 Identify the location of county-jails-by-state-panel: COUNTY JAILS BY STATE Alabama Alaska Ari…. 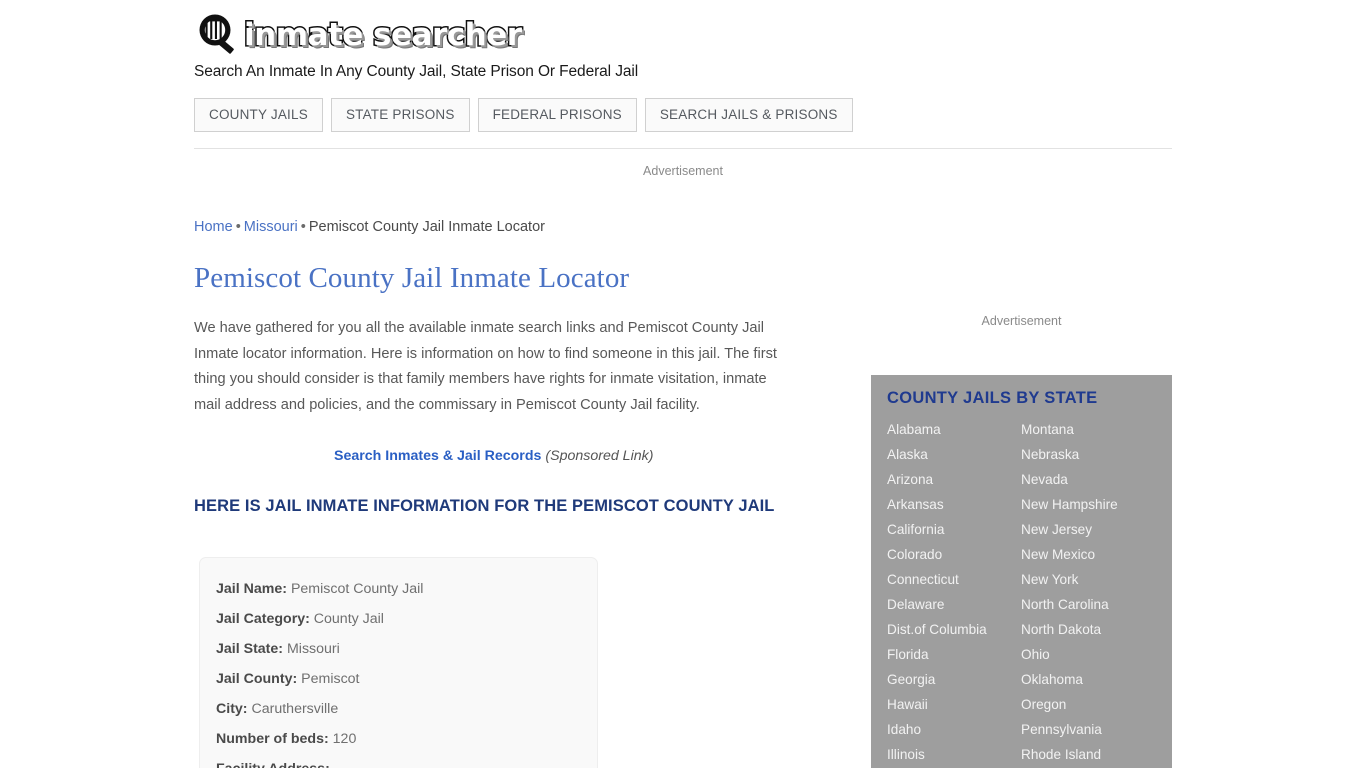
(1021, 571).